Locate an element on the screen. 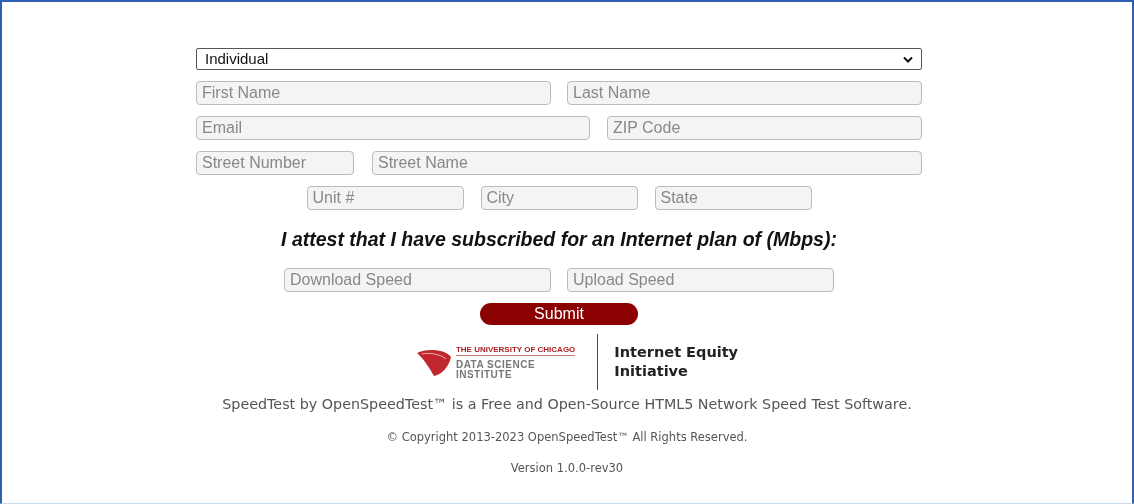  type-select: Individual is located at coordinates (559, 59).